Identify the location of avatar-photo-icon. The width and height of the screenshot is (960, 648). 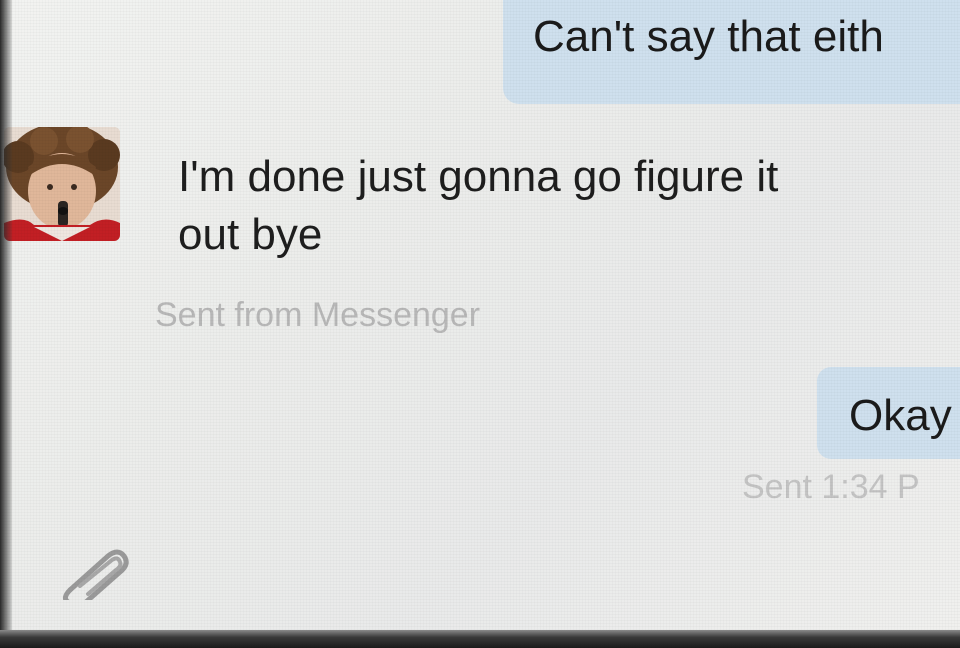
(62, 184).